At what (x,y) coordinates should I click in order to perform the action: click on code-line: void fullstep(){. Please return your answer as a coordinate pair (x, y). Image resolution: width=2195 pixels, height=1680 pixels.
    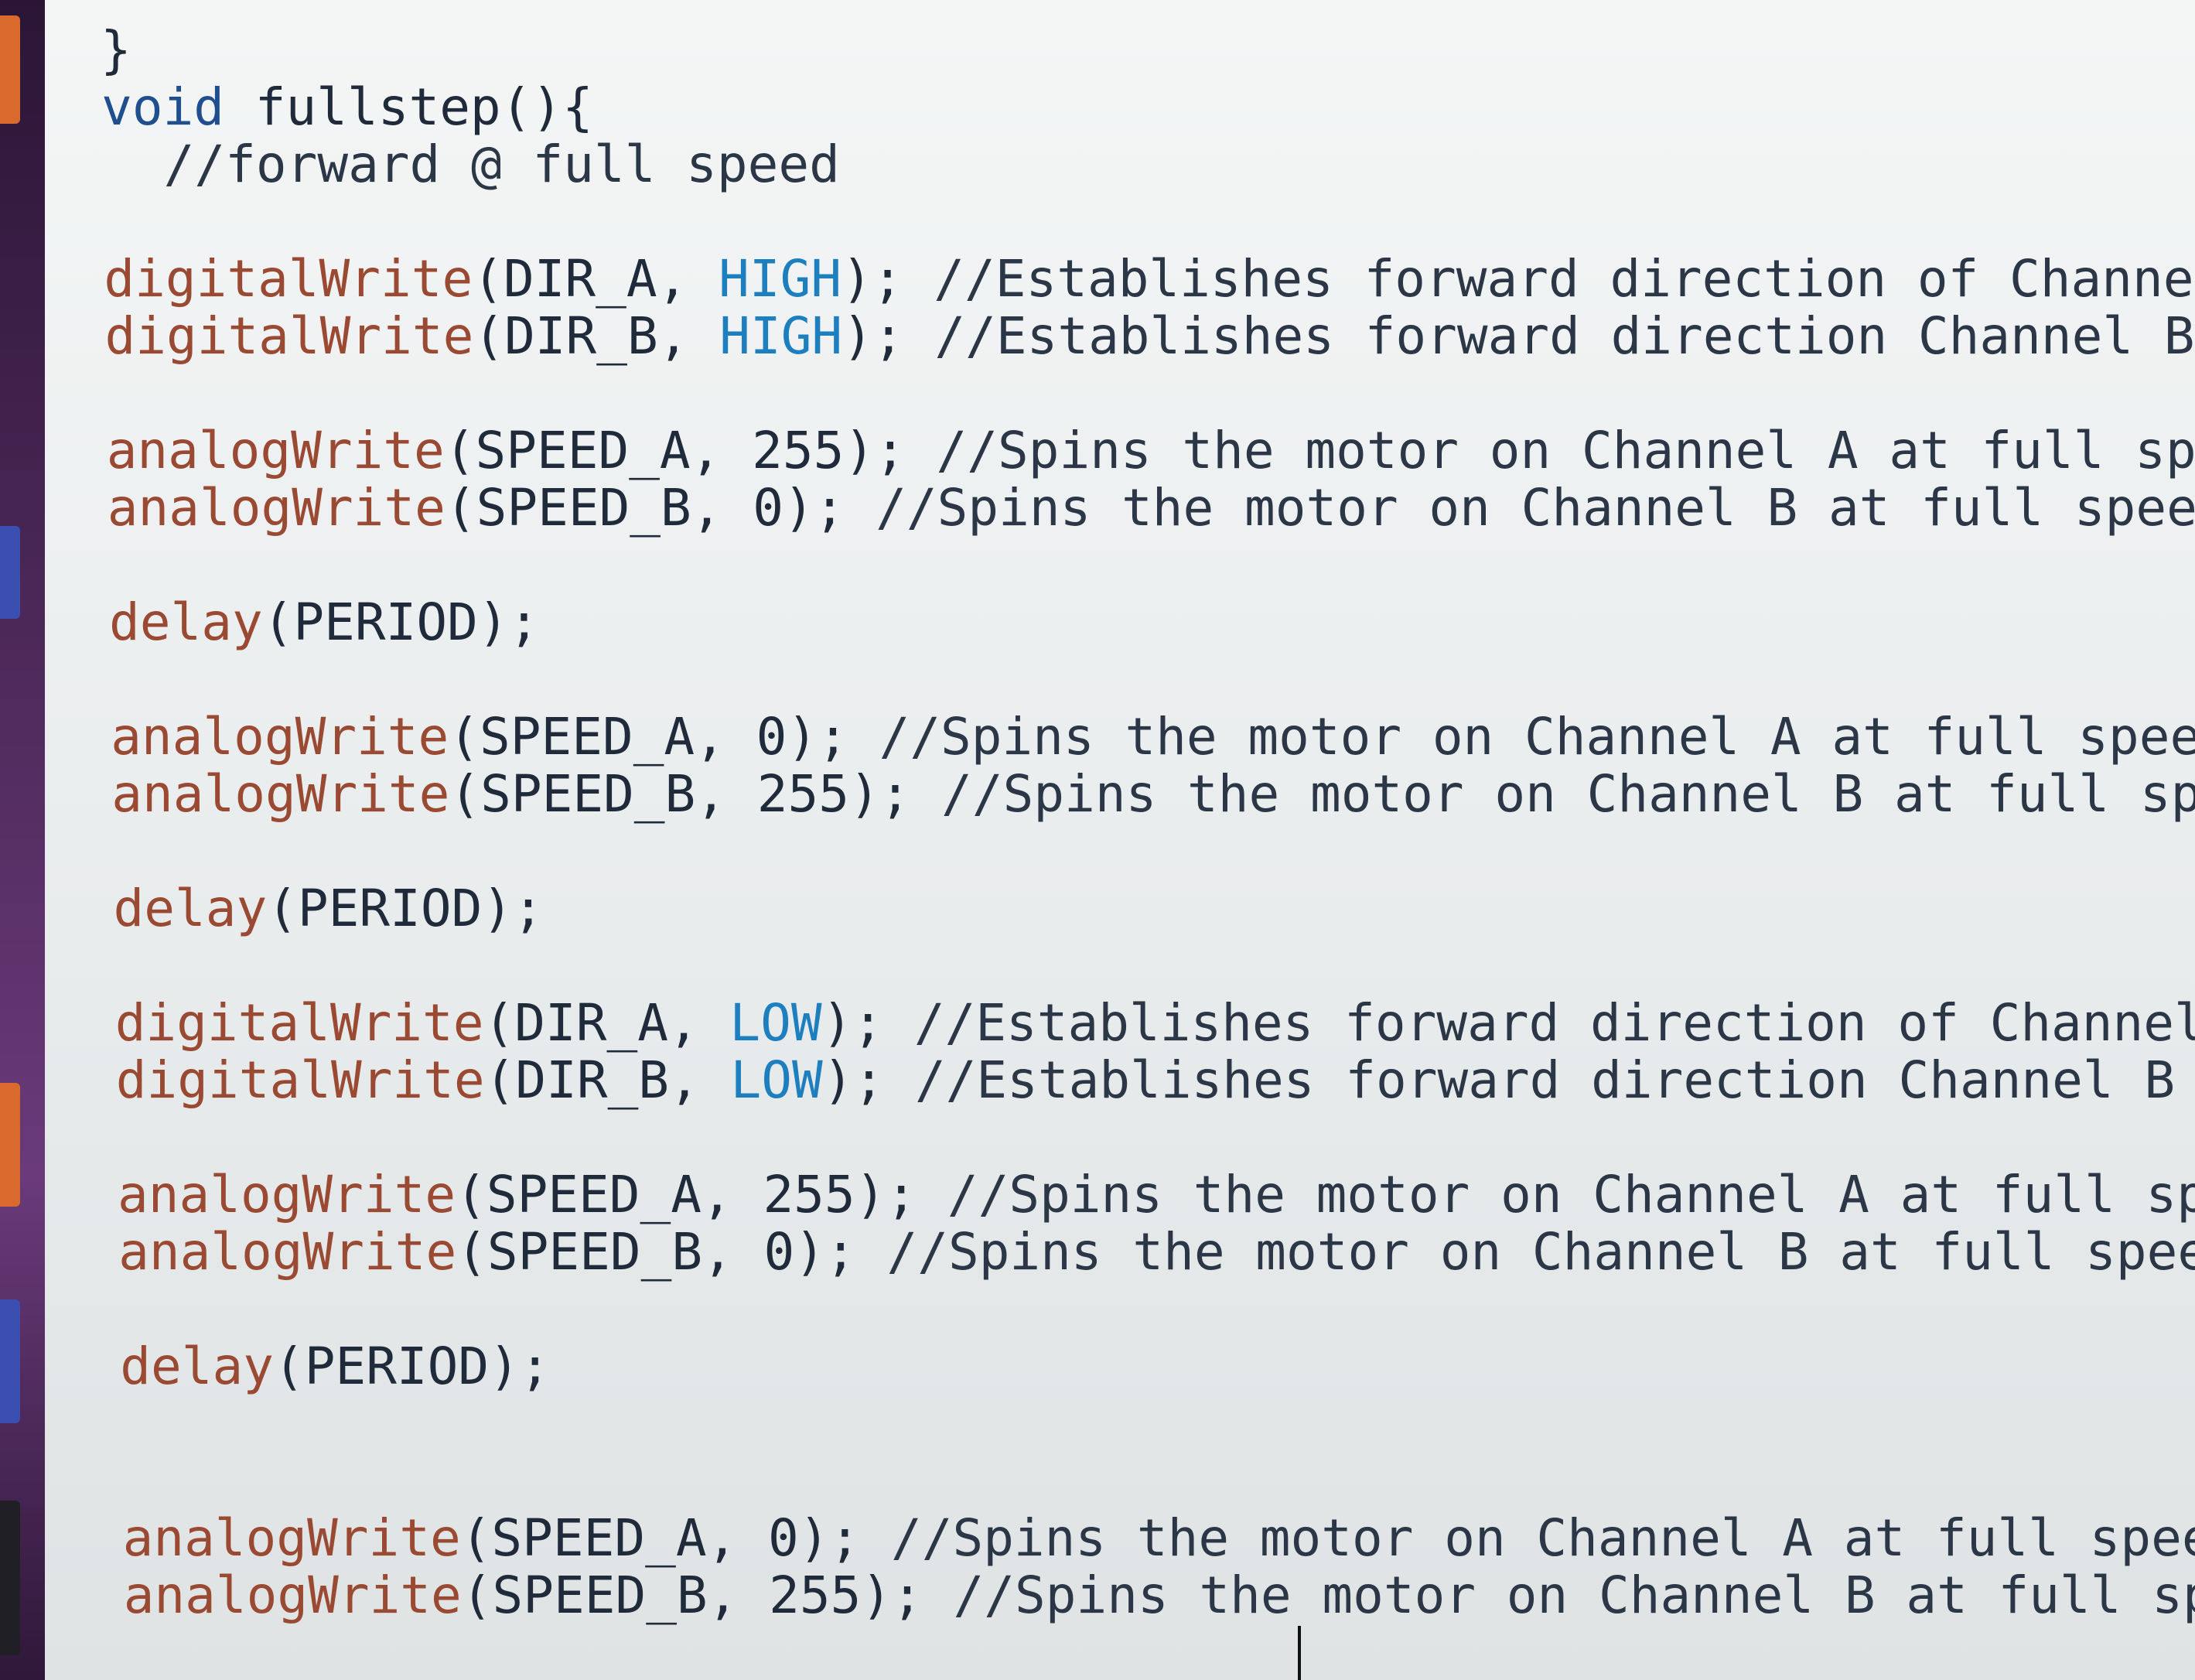
    Looking at the image, I should click on (1120, 107).